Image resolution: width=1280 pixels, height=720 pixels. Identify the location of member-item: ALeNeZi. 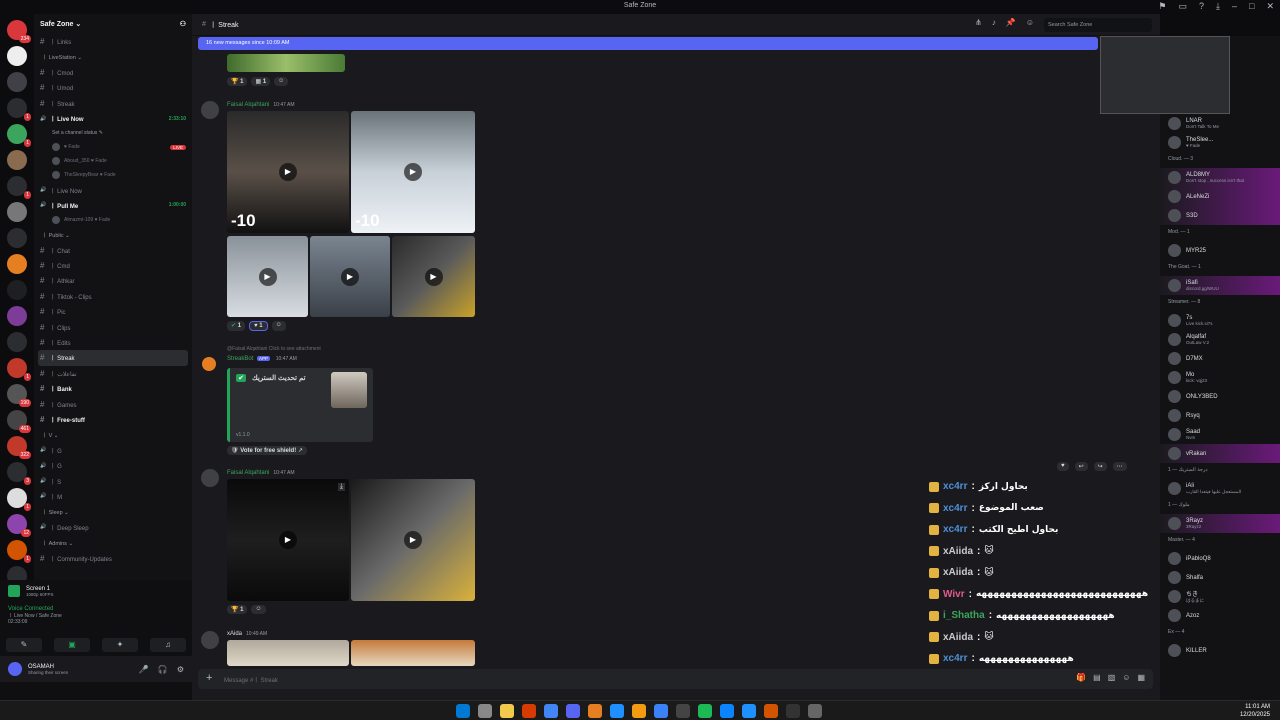
(1220, 196).